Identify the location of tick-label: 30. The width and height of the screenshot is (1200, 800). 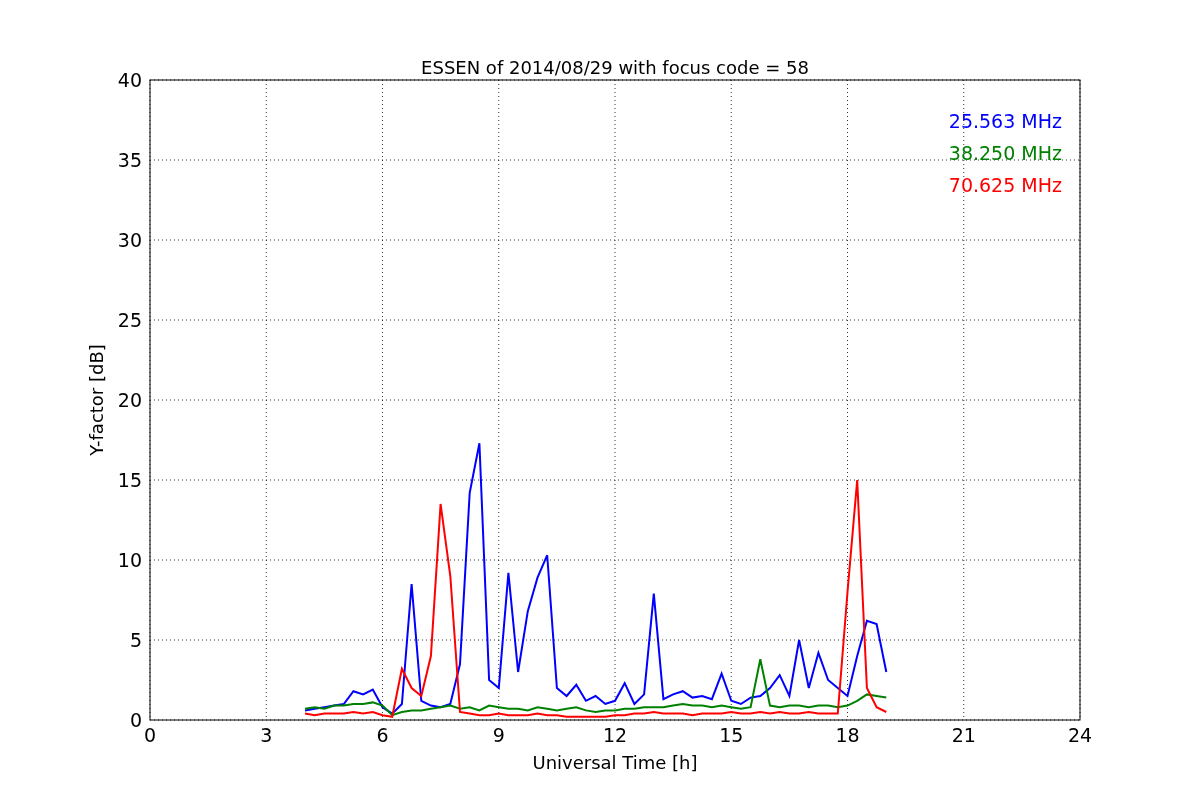
(129, 240).